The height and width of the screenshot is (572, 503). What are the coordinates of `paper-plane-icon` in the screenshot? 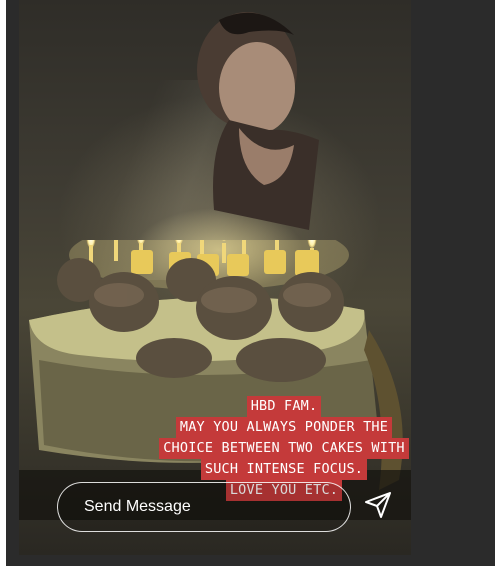 It's located at (378, 505).